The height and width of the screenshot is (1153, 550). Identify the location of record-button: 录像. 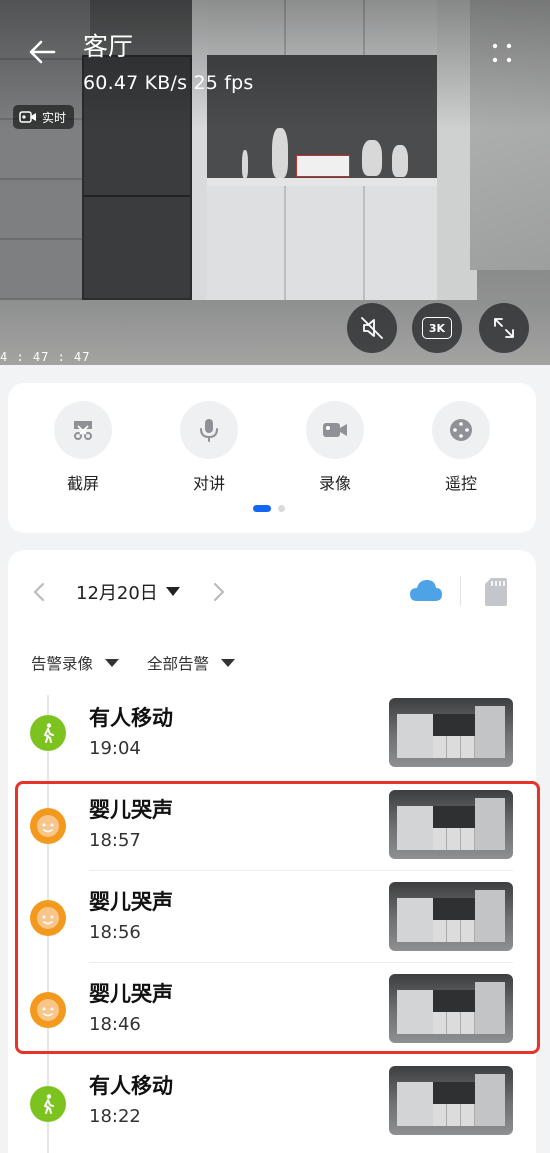
(335, 447).